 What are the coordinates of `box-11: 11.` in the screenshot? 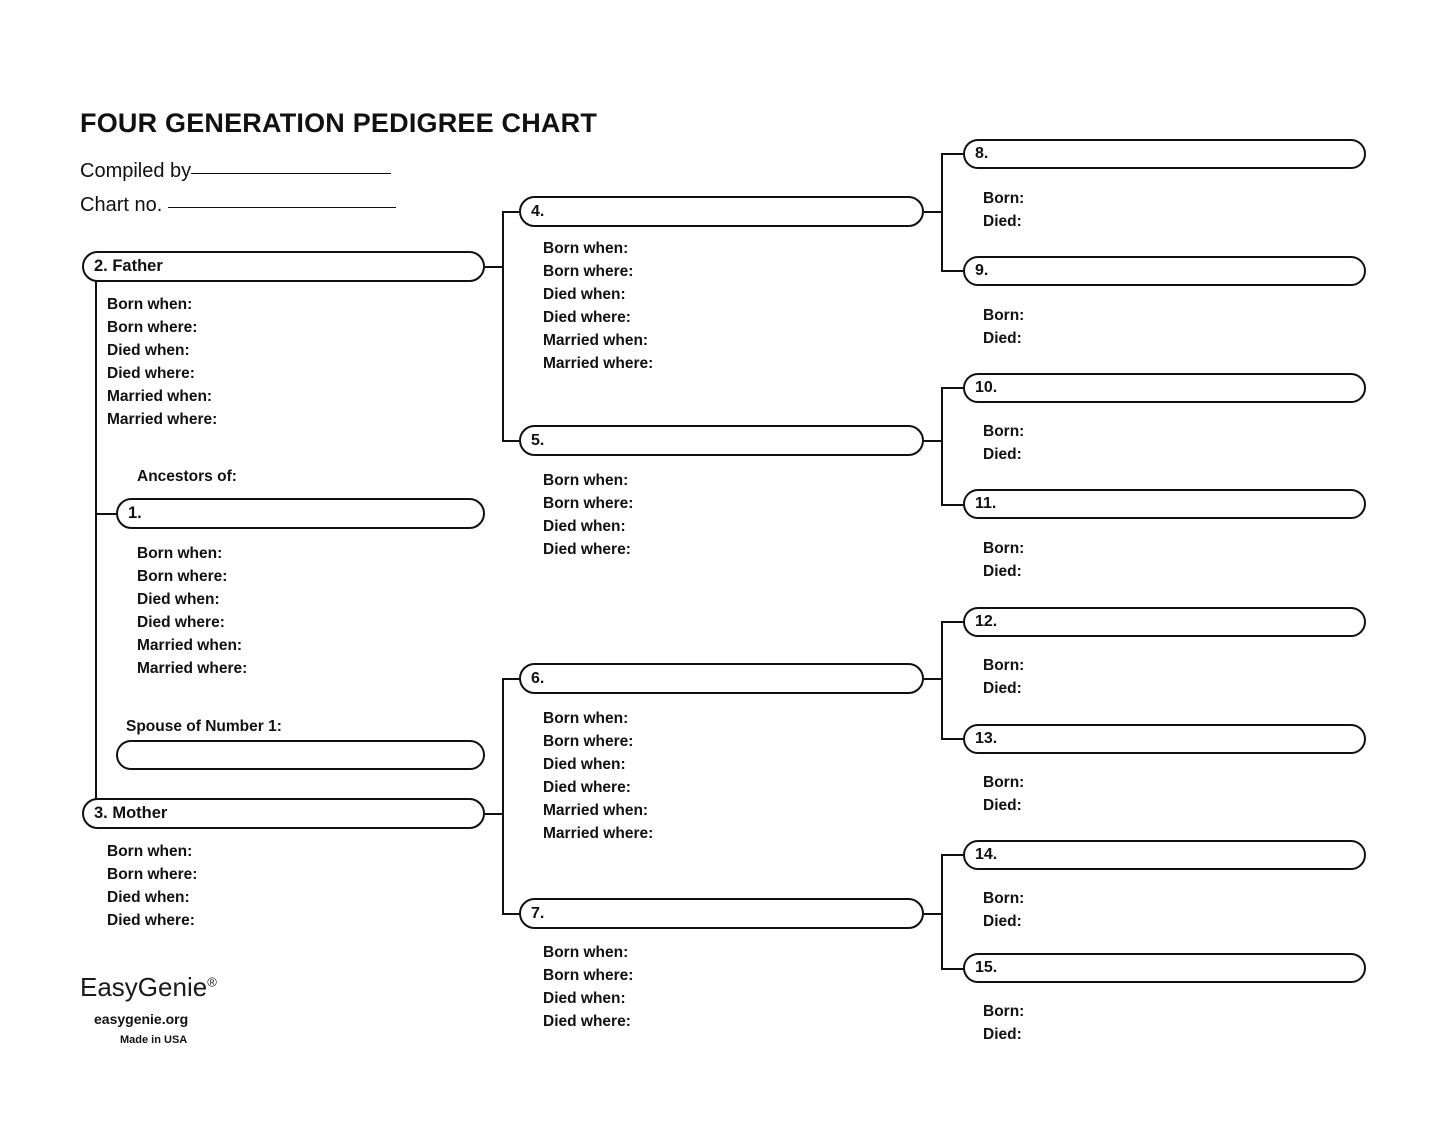 It's located at (1164, 504).